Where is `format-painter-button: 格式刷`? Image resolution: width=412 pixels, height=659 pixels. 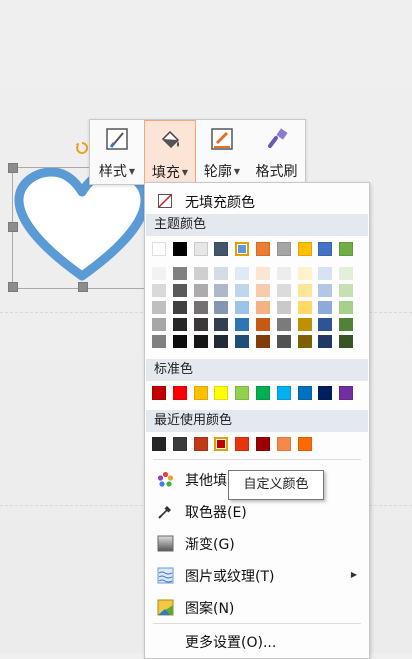 format-painter-button: 格式刷 is located at coordinates (276, 152).